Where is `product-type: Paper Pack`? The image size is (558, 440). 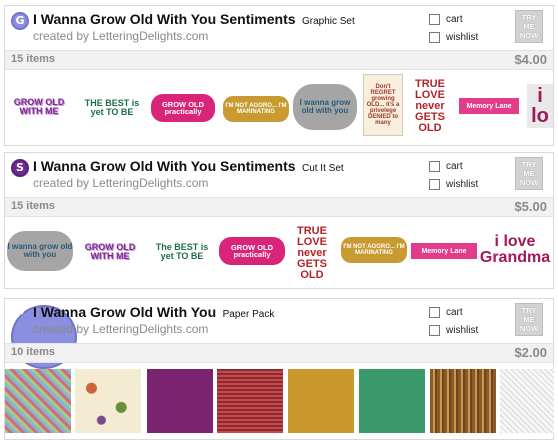 product-type: Paper Pack is located at coordinates (248, 314).